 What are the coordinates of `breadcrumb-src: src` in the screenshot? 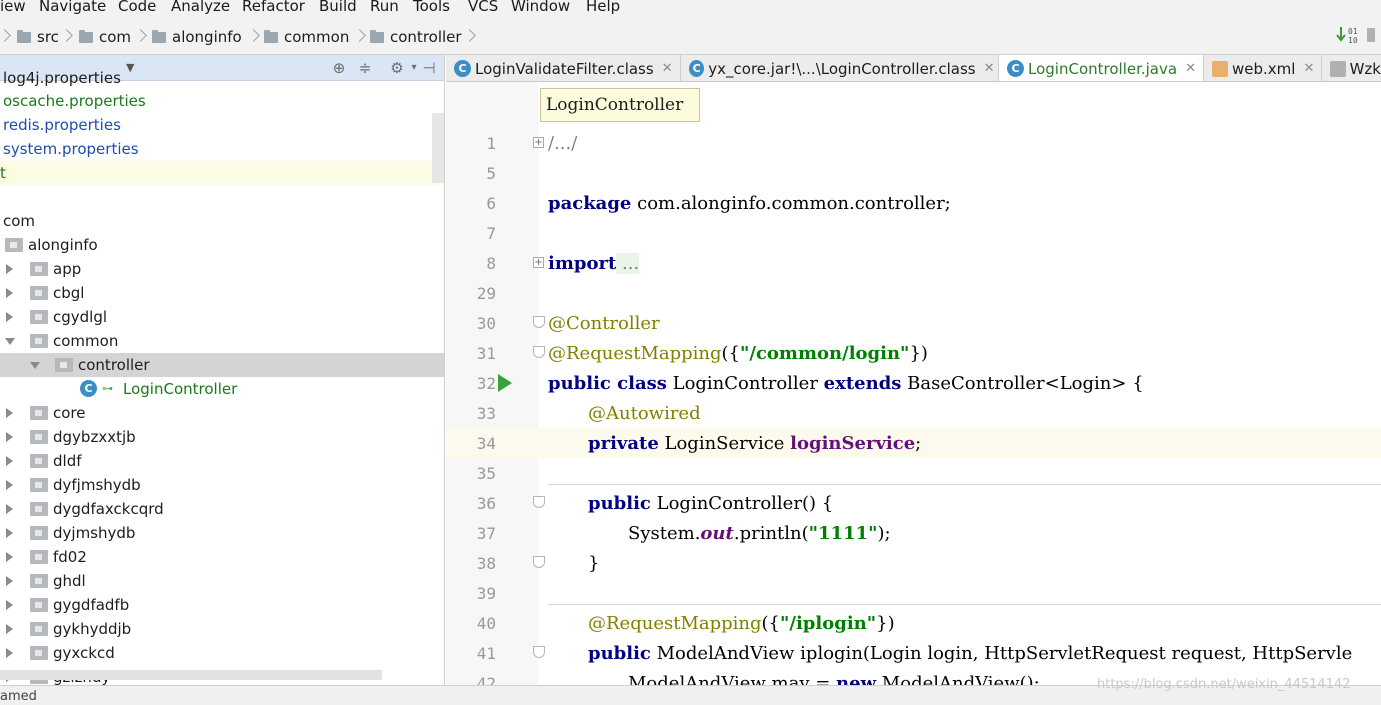 It's located at (38, 37).